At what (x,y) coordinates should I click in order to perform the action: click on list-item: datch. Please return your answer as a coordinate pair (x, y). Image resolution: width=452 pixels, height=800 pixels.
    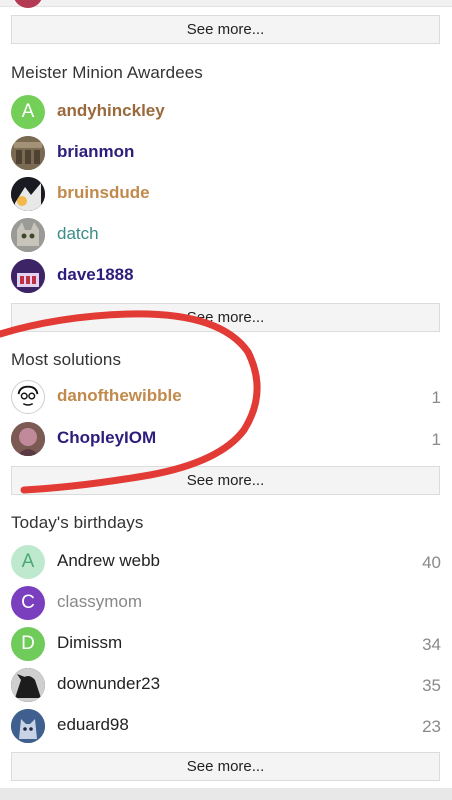
    Looking at the image, I should click on (226, 235).